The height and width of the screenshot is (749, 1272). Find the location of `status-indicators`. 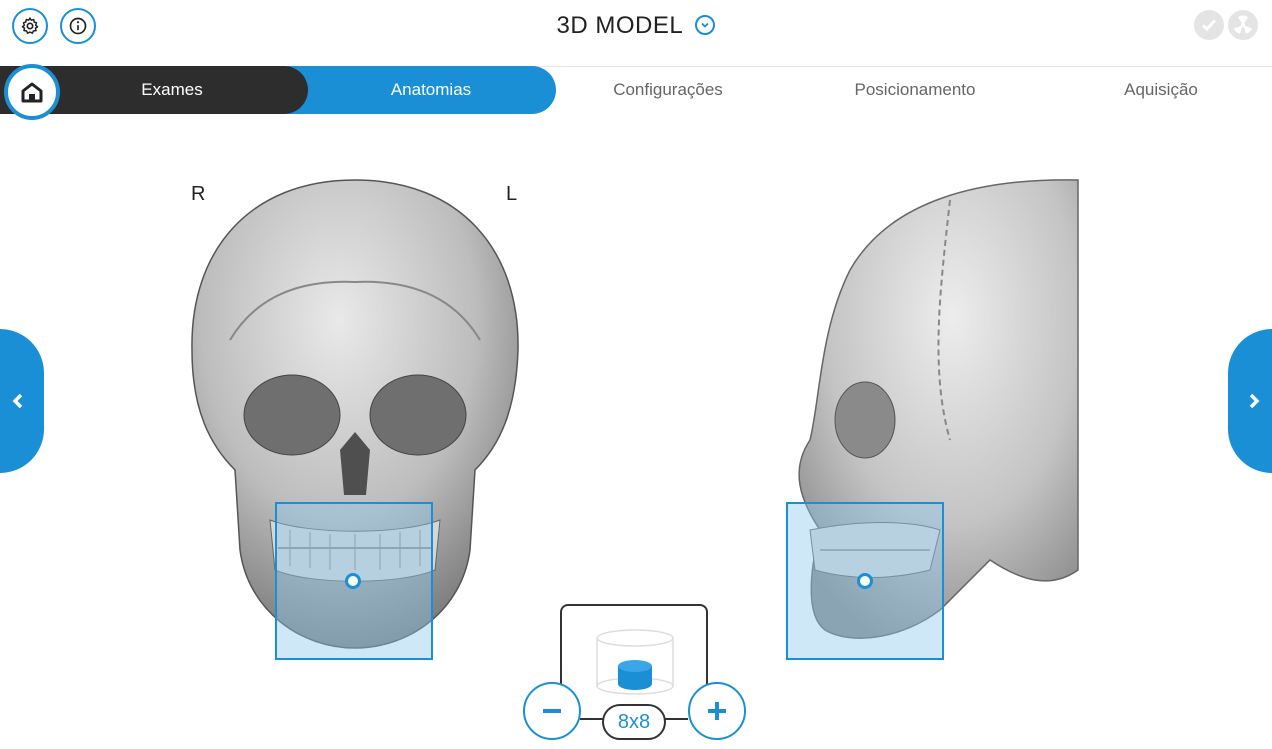

status-indicators is located at coordinates (1226, 25).